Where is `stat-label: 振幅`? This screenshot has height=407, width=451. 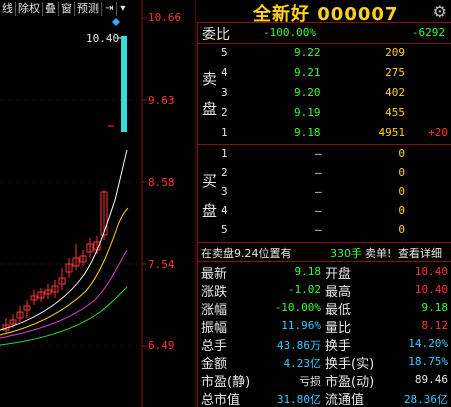
stat-label: 振幅 is located at coordinates (214, 328).